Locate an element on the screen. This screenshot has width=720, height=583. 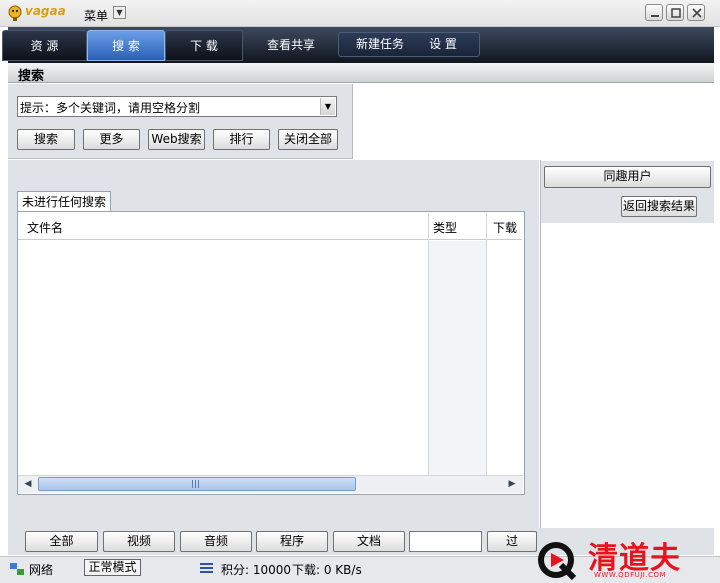
search-button: 搜索 is located at coordinates (46, 139).